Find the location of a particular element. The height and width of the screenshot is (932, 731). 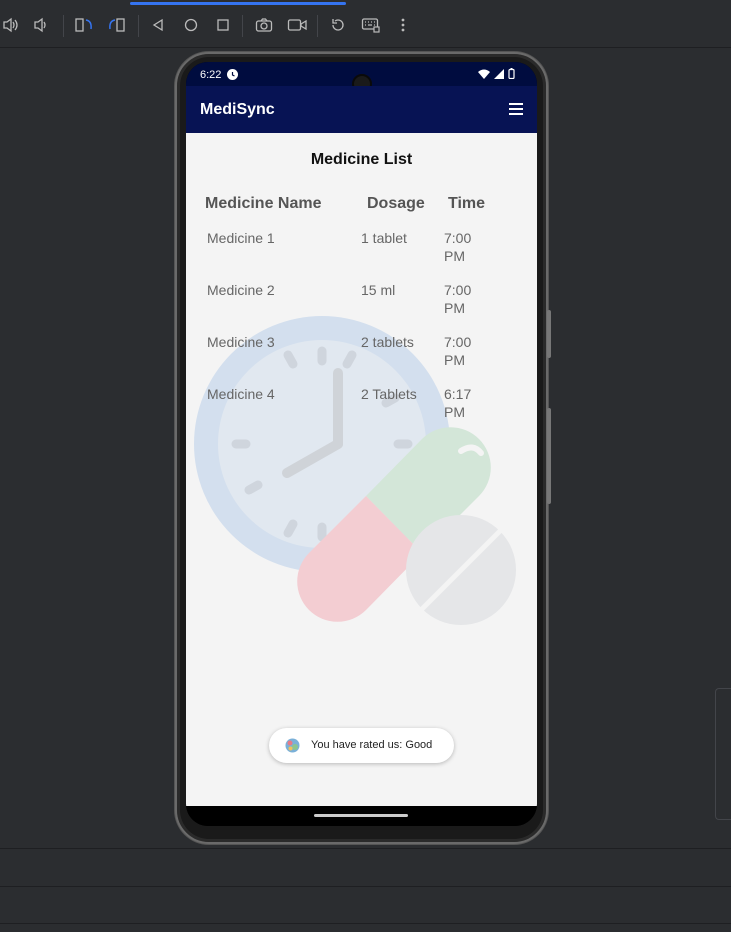

status-icons is located at coordinates (496, 75).